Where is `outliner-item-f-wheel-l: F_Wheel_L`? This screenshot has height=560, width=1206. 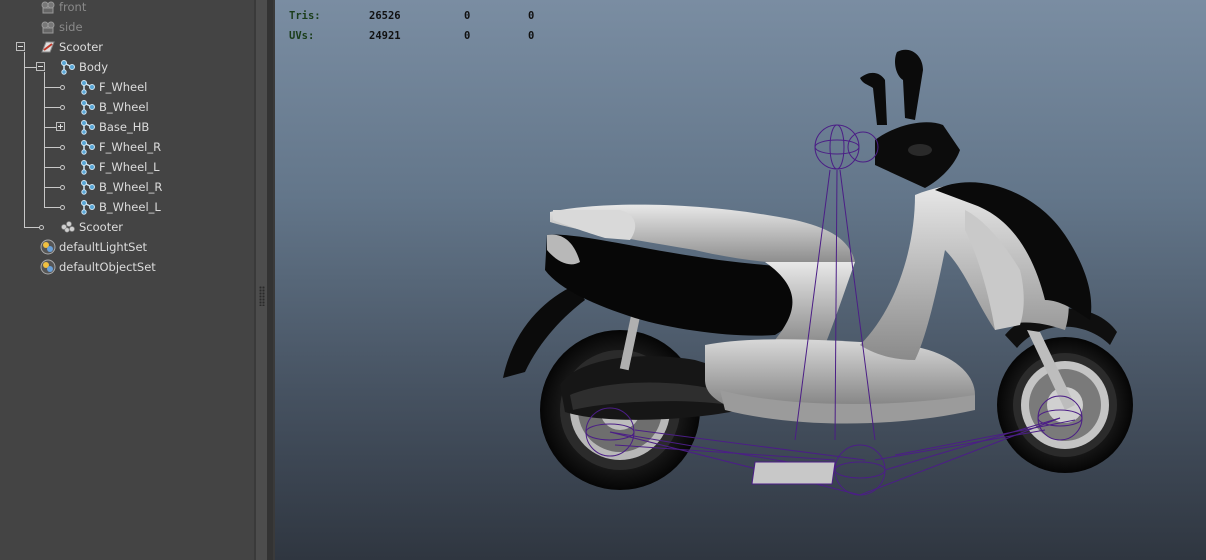 outliner-item-f-wheel-l: F_Wheel_L is located at coordinates (120, 167).